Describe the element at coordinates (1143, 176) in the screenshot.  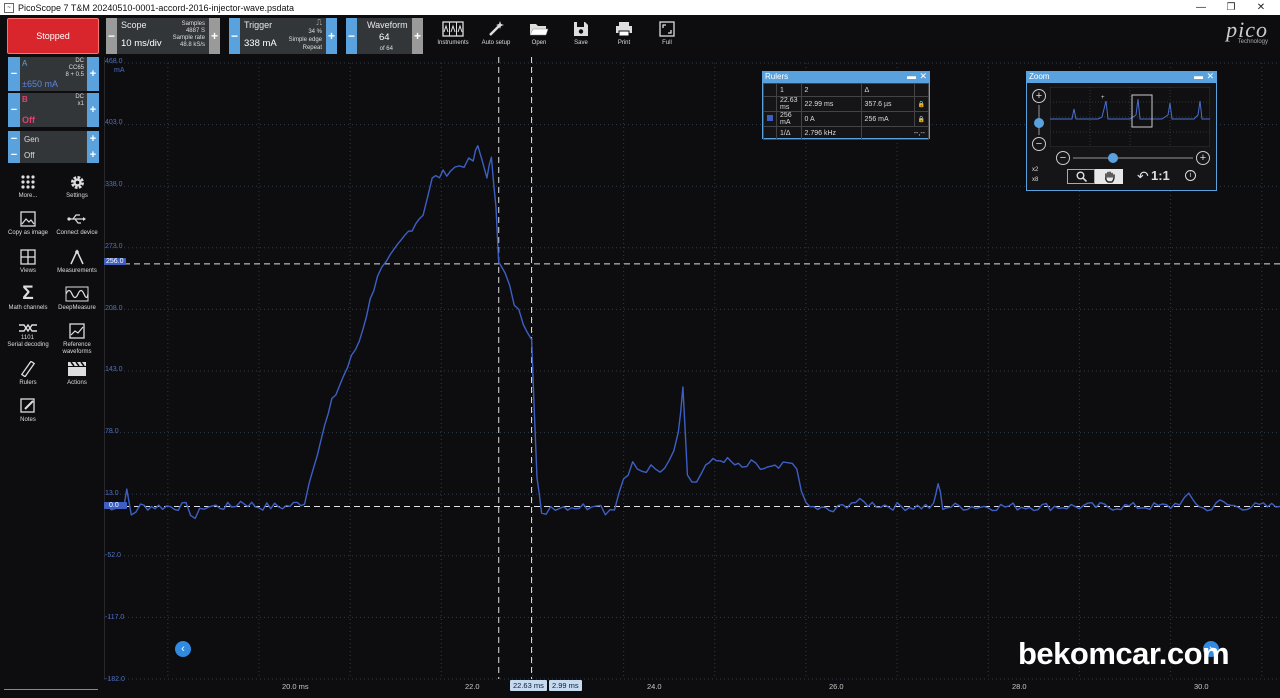
I see `undo-zoom-icon: ↶` at that location.